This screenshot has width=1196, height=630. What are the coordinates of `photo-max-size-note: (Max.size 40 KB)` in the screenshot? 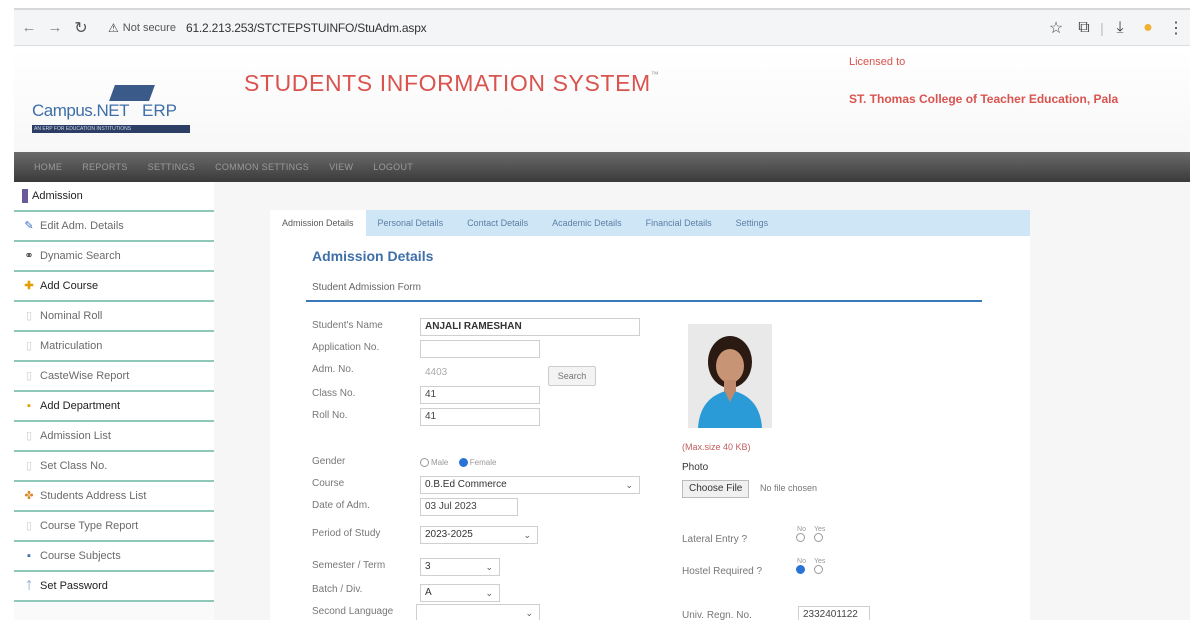 It's located at (716, 447).